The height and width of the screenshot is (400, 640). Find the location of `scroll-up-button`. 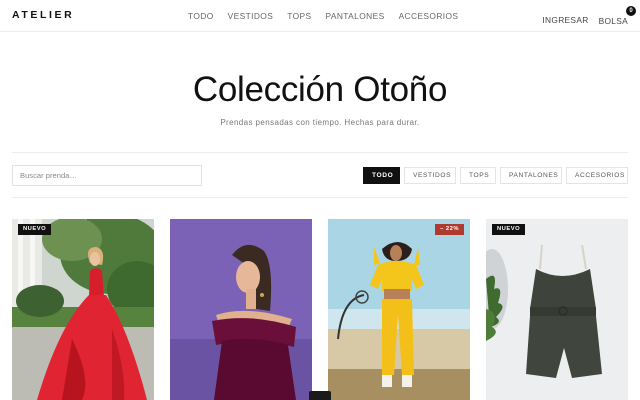

scroll-up-button is located at coordinates (320, 395).